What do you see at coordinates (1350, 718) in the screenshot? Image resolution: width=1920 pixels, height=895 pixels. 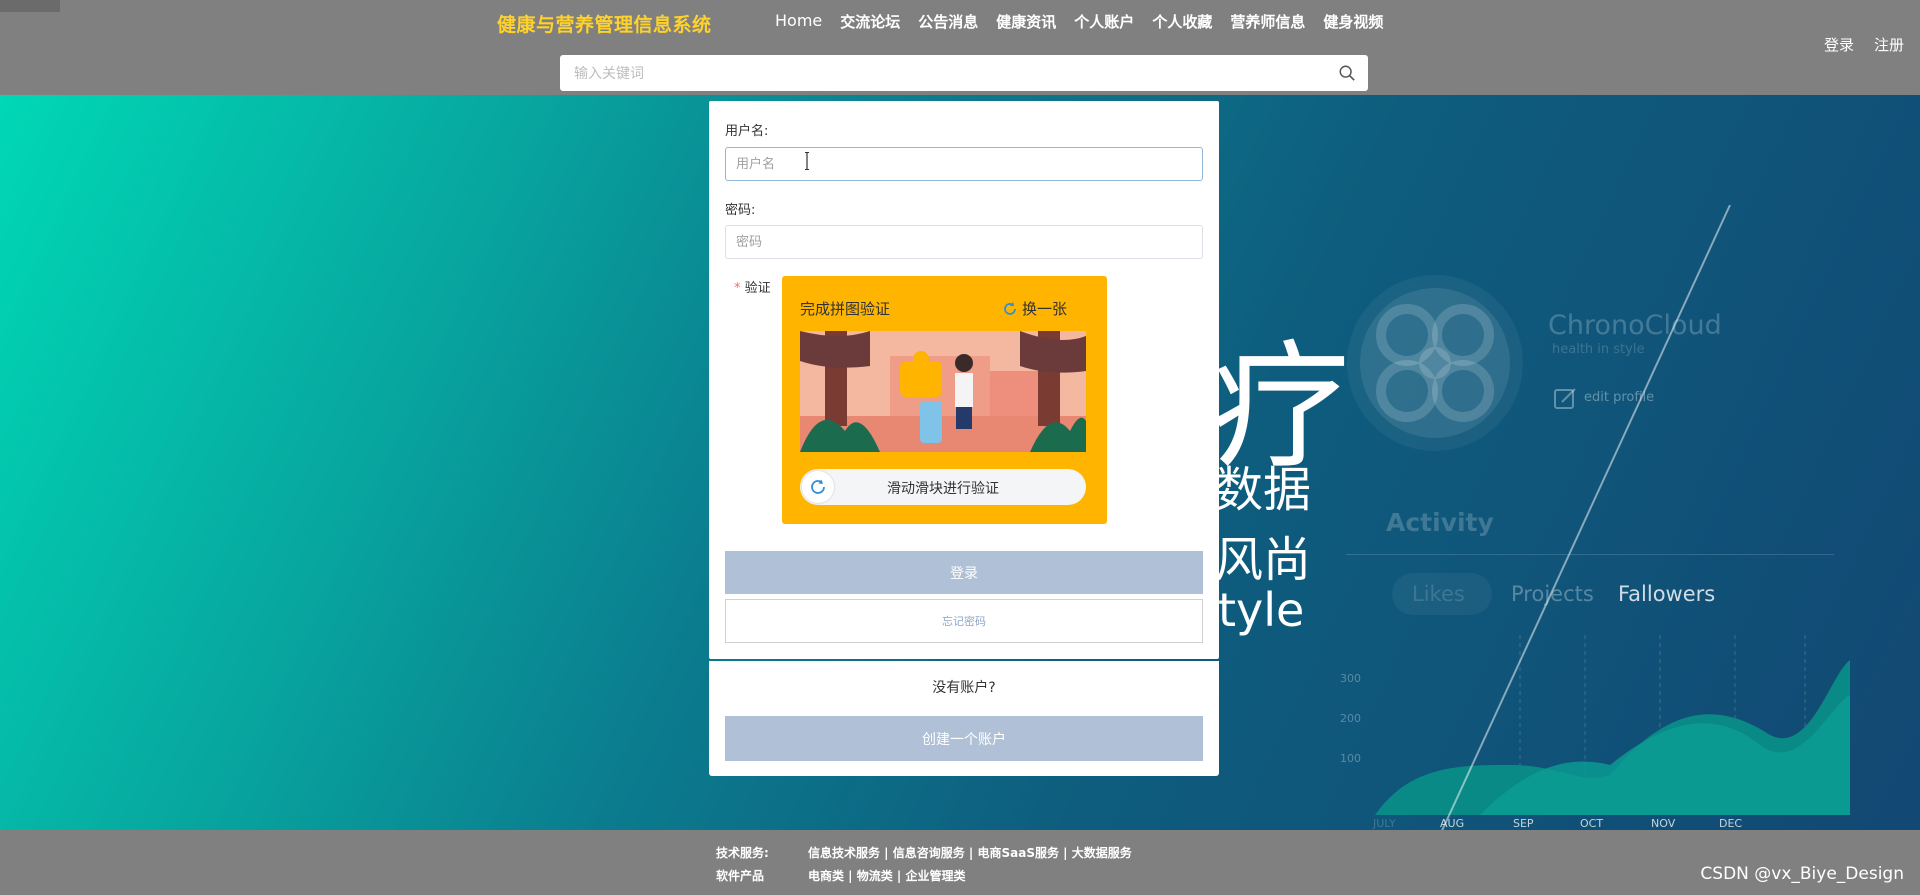 I see `y-tick-200: 200` at bounding box center [1350, 718].